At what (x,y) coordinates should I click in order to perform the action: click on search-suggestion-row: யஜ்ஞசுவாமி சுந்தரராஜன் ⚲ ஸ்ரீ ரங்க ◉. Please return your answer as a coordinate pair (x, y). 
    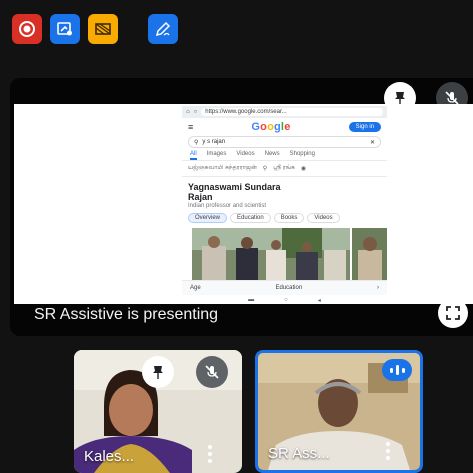
    Looking at the image, I should click on (284, 169).